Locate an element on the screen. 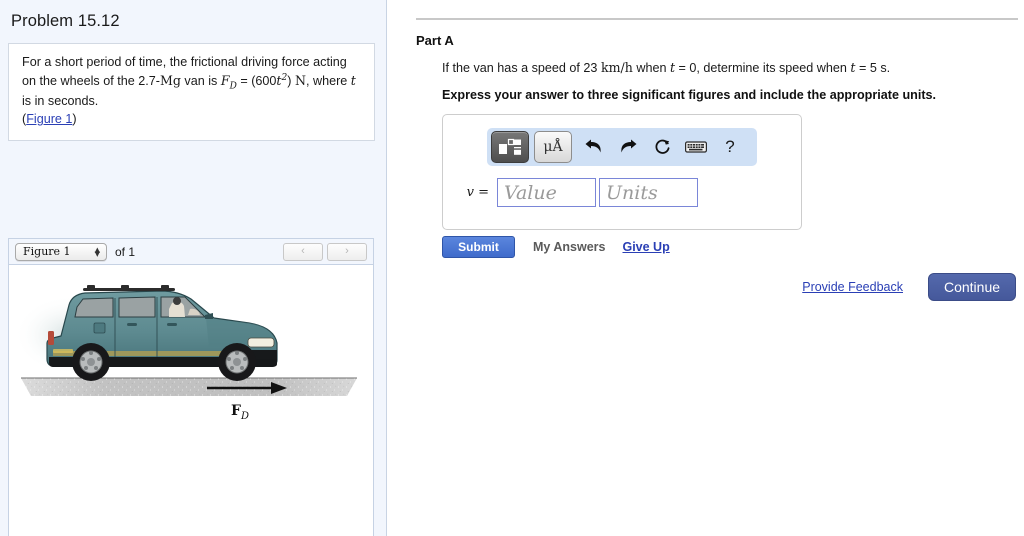 Image resolution: width=1024 pixels, height=536 pixels. continue-button: Continue is located at coordinates (972, 287).